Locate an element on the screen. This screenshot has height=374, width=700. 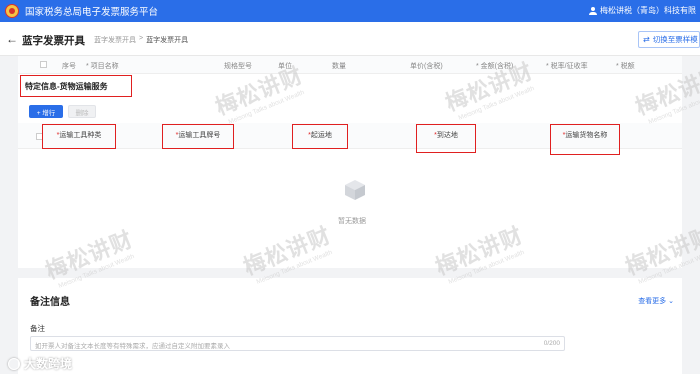
column-unit: 单位 is located at coordinates (285, 66).